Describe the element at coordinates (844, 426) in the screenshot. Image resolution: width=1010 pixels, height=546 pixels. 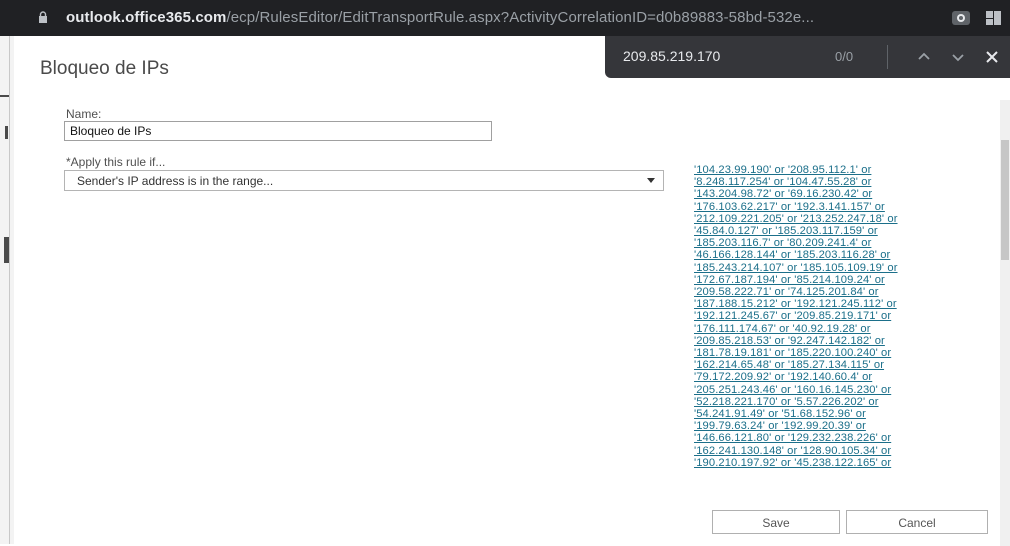
I see `ip-range-line: '199.79.63.24' or '192.99.20.39' or` at that location.